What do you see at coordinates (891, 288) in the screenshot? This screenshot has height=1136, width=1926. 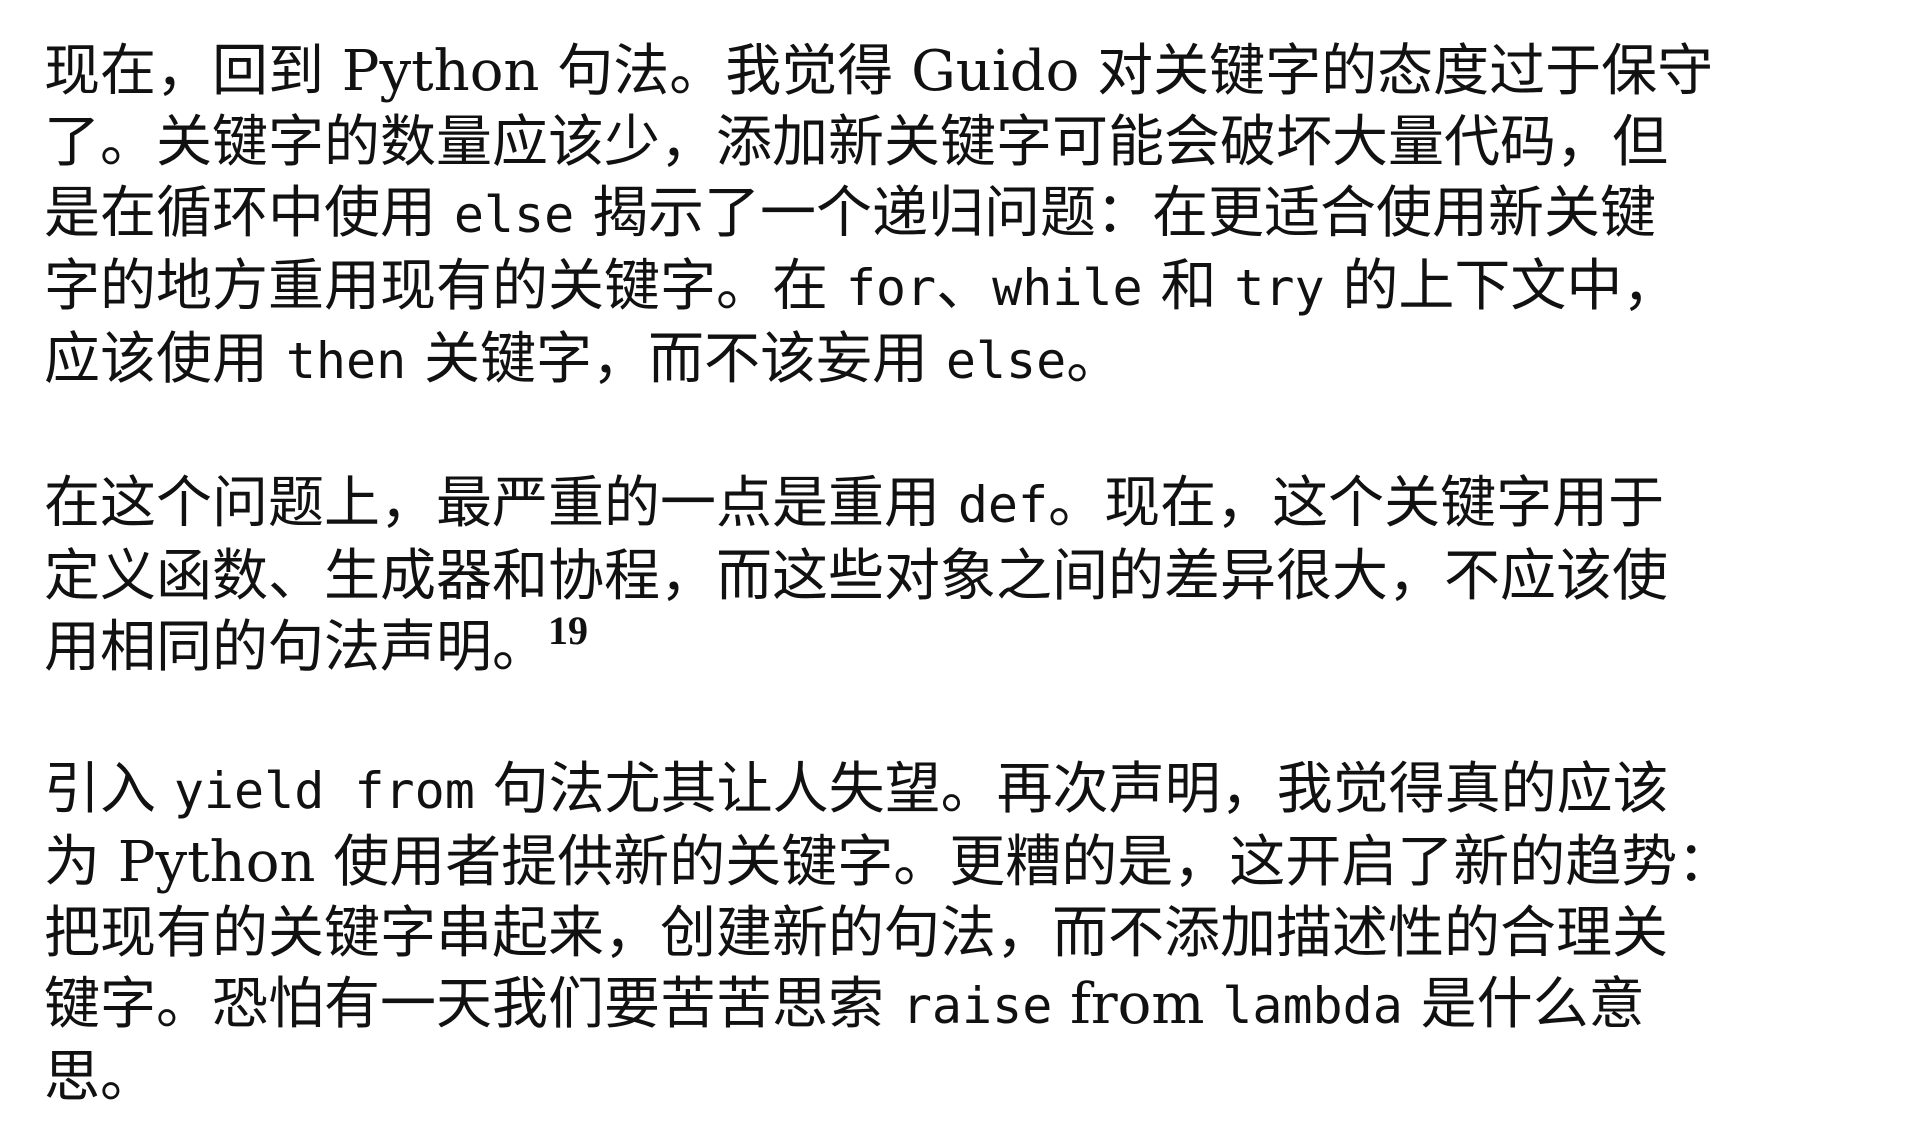 I see `inline-code: for` at bounding box center [891, 288].